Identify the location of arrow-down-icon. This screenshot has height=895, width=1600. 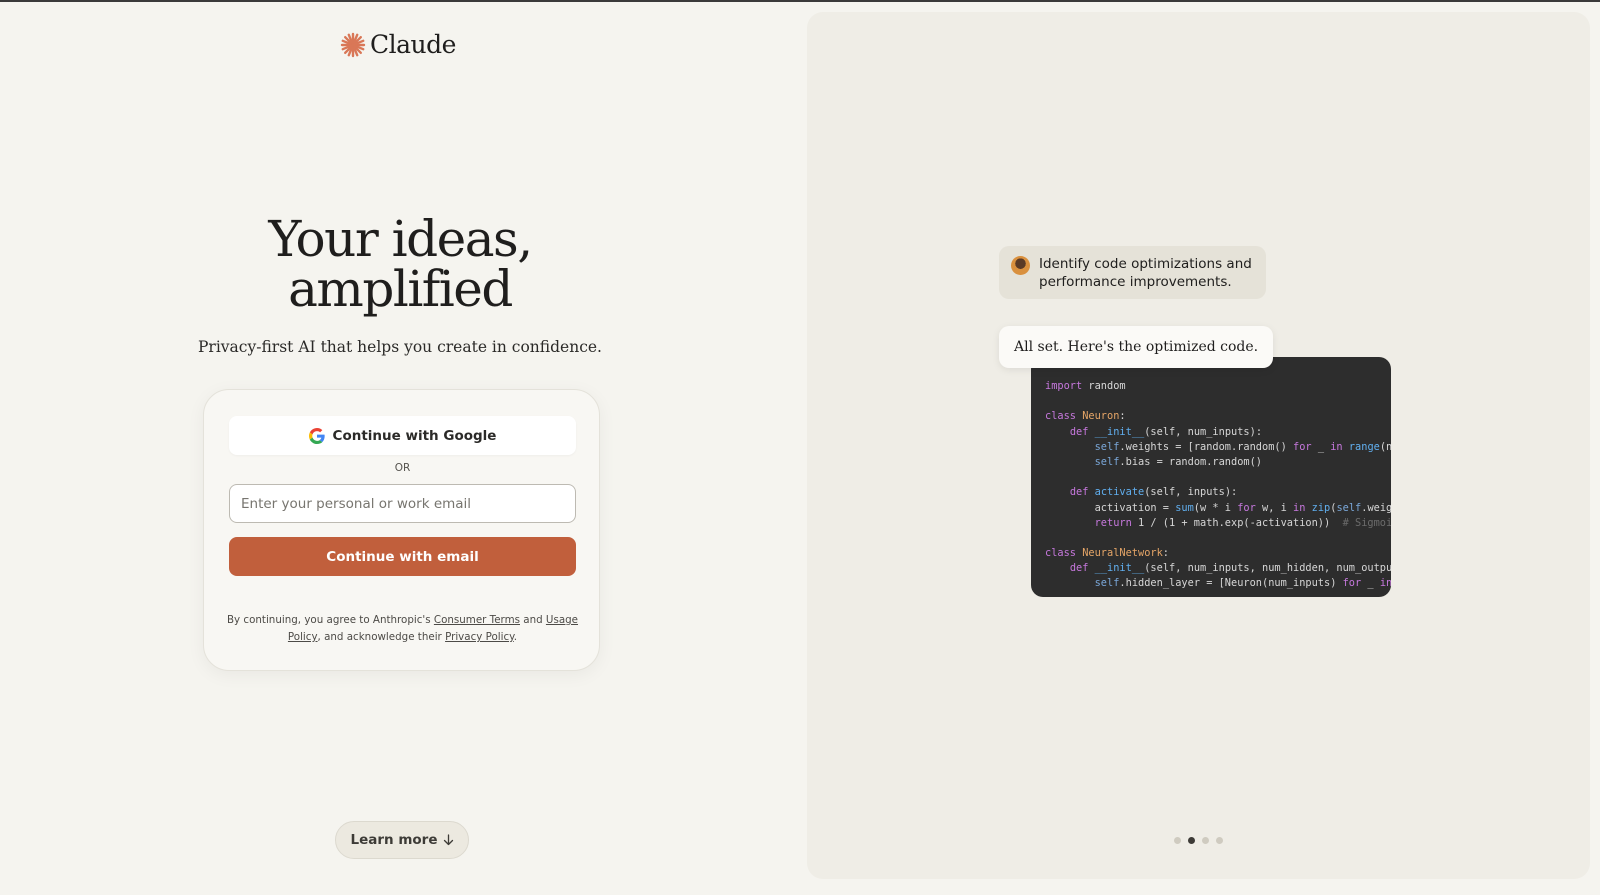
(448, 840).